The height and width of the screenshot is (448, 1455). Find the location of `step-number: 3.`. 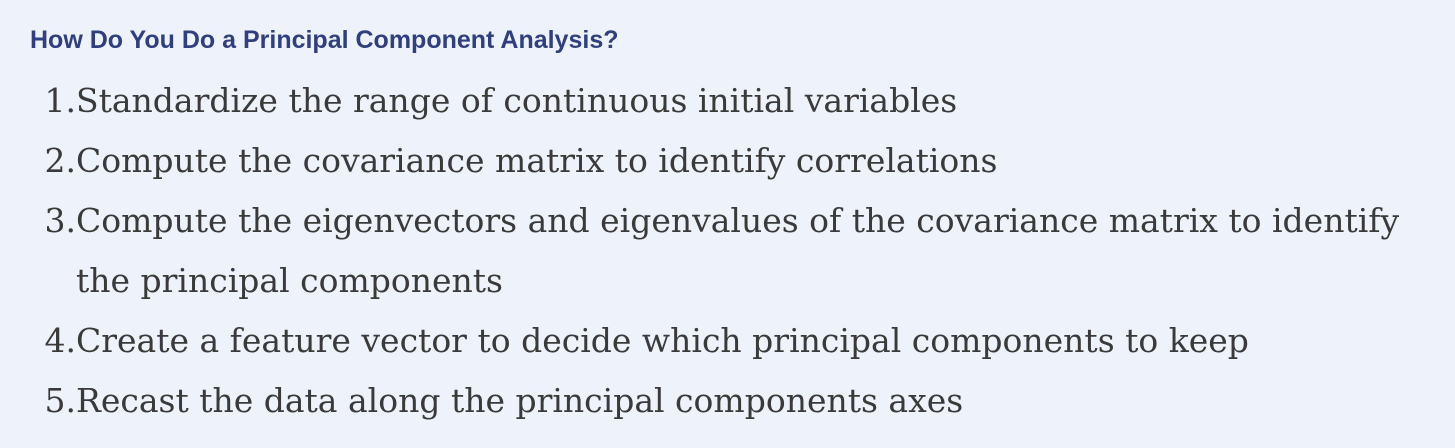

step-number: 3. is located at coordinates (60, 220).